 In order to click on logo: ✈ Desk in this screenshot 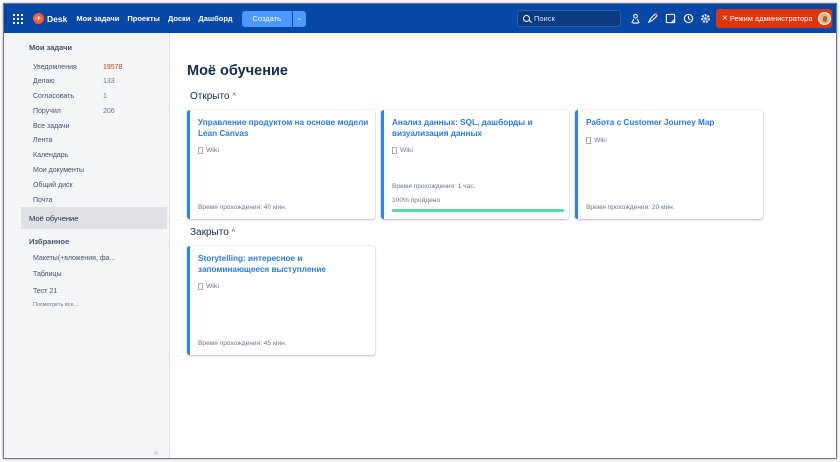, I will do `click(50, 18)`.